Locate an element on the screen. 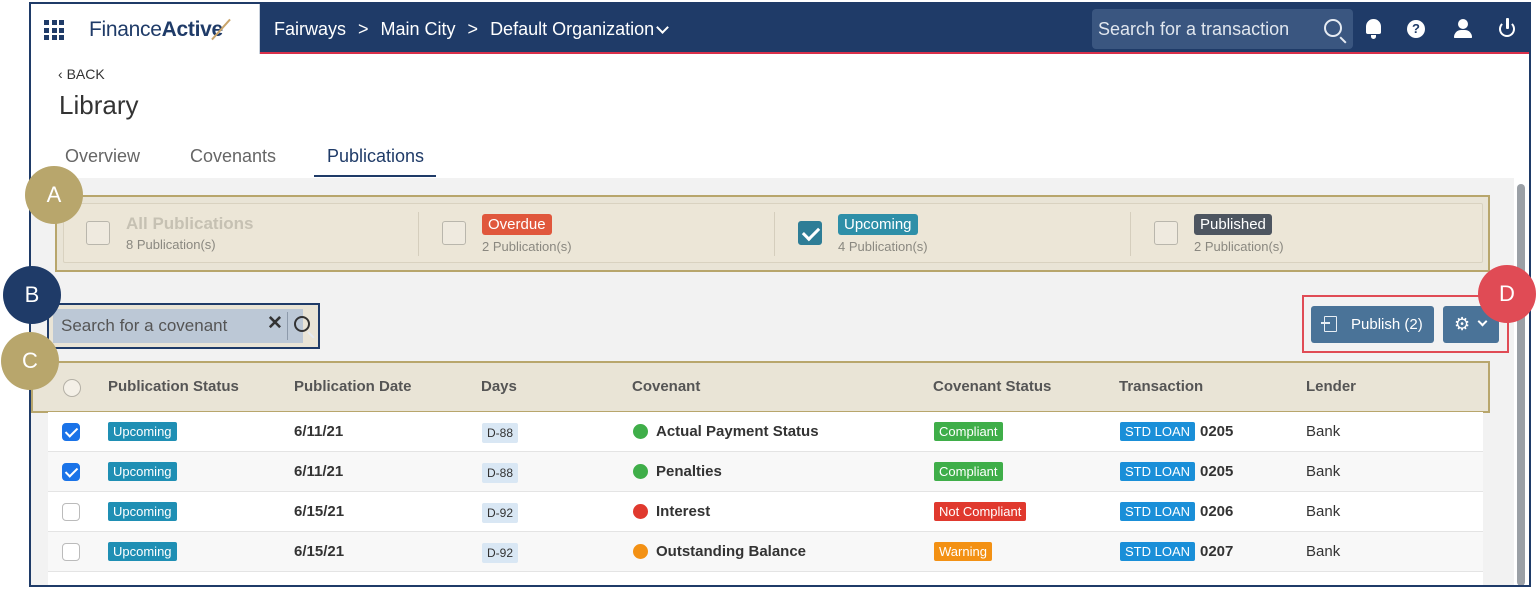 The height and width of the screenshot is (589, 1537). vertical-scrollbar is located at coordinates (1521, 384).